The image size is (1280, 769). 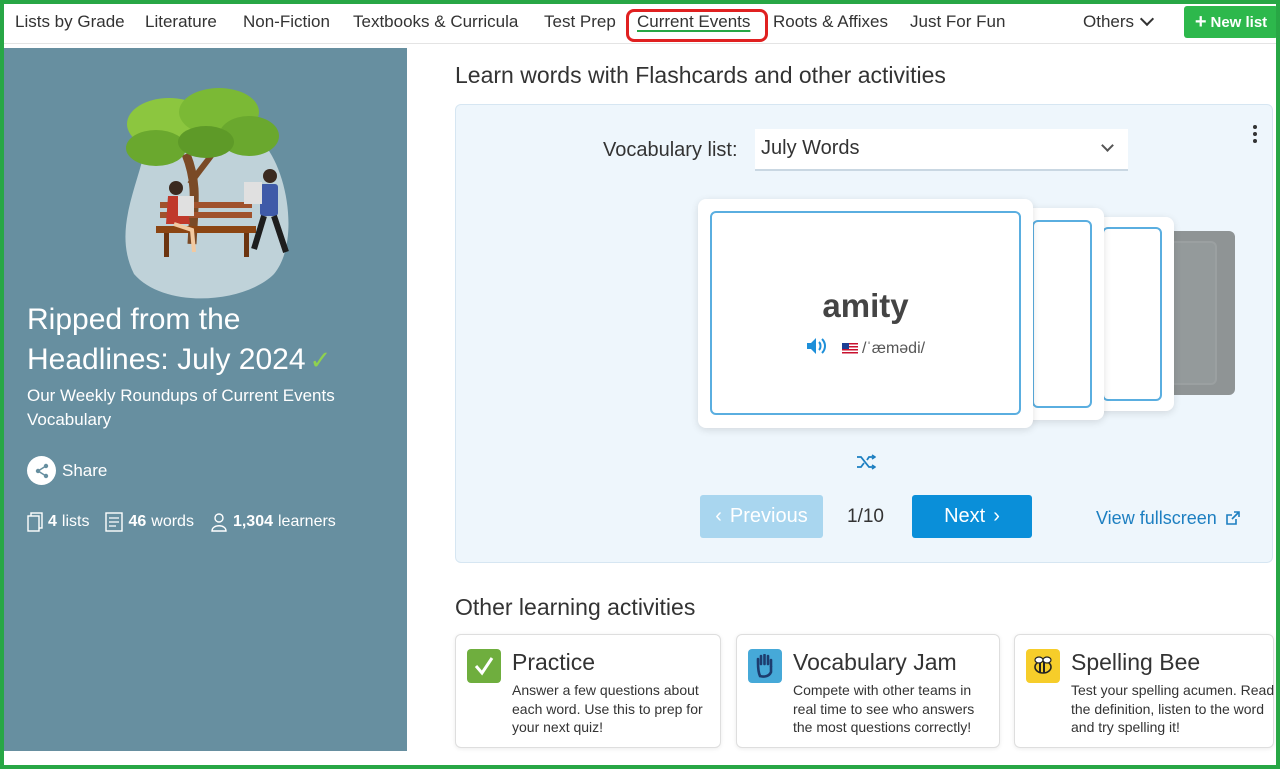 What do you see at coordinates (693, 22) in the screenshot?
I see `nav-item-current-events: Current Events` at bounding box center [693, 22].